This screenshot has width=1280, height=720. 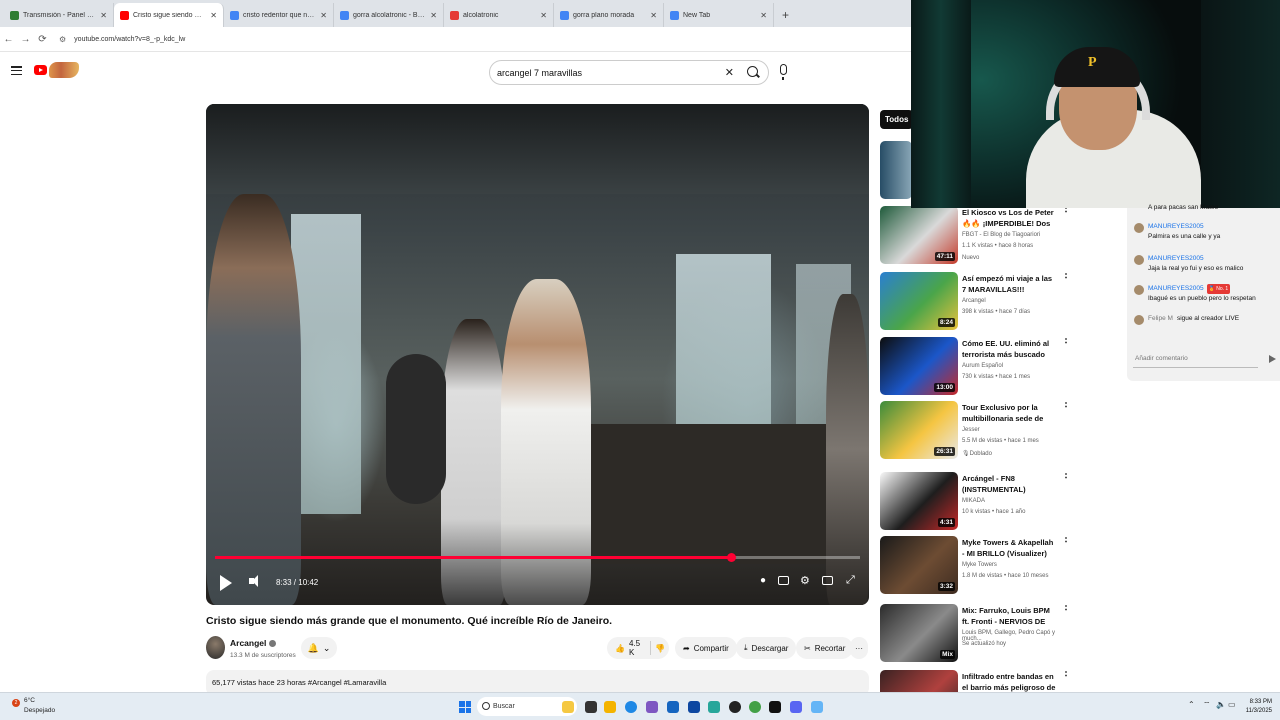 What do you see at coordinates (673, 707) in the screenshot?
I see `app-l-icon` at bounding box center [673, 707].